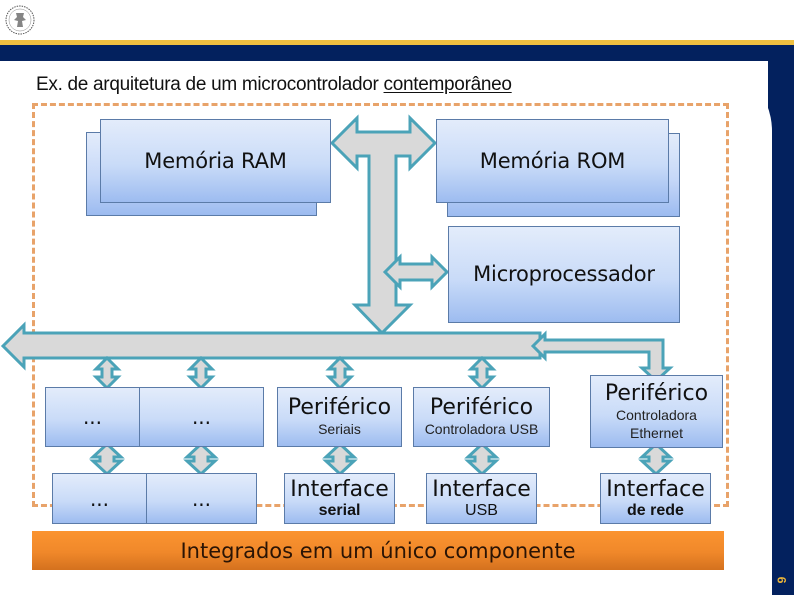 Image resolution: width=794 pixels, height=595 pixels. What do you see at coordinates (782, 580) in the screenshot?
I see `page-number: 9` at bounding box center [782, 580].